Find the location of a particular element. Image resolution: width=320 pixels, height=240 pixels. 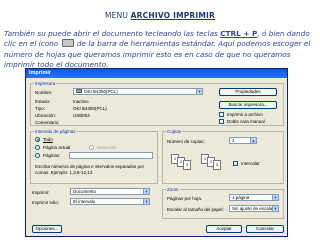

printer-type-label: Tipo: is located at coordinates (40, 108).